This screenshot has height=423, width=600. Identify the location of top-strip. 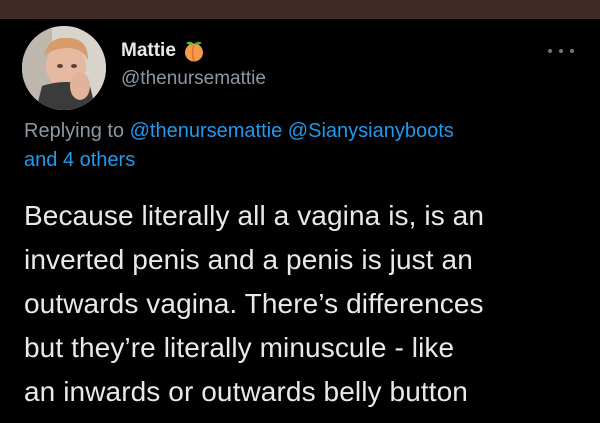
(300, 9).